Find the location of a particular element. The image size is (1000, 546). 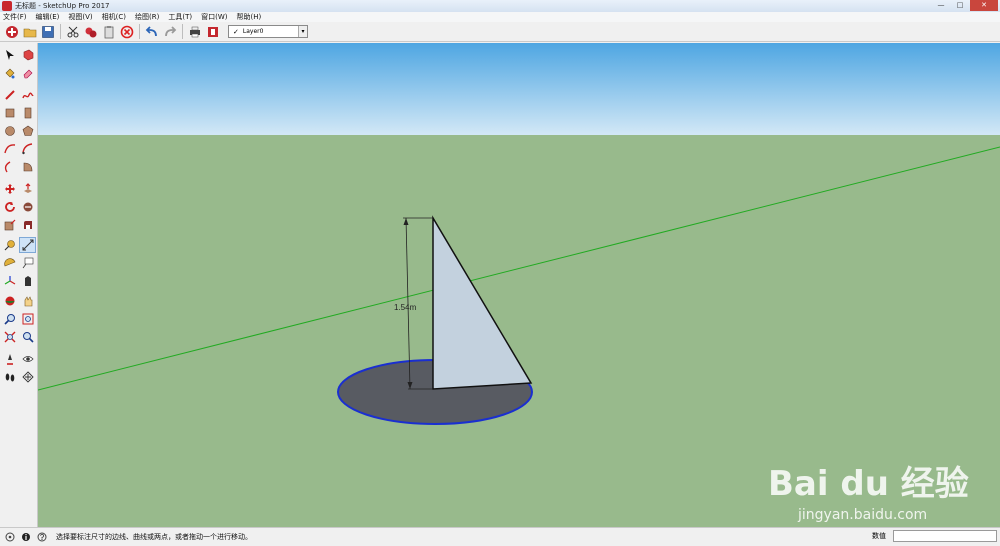

offset-icon is located at coordinates (27, 225).